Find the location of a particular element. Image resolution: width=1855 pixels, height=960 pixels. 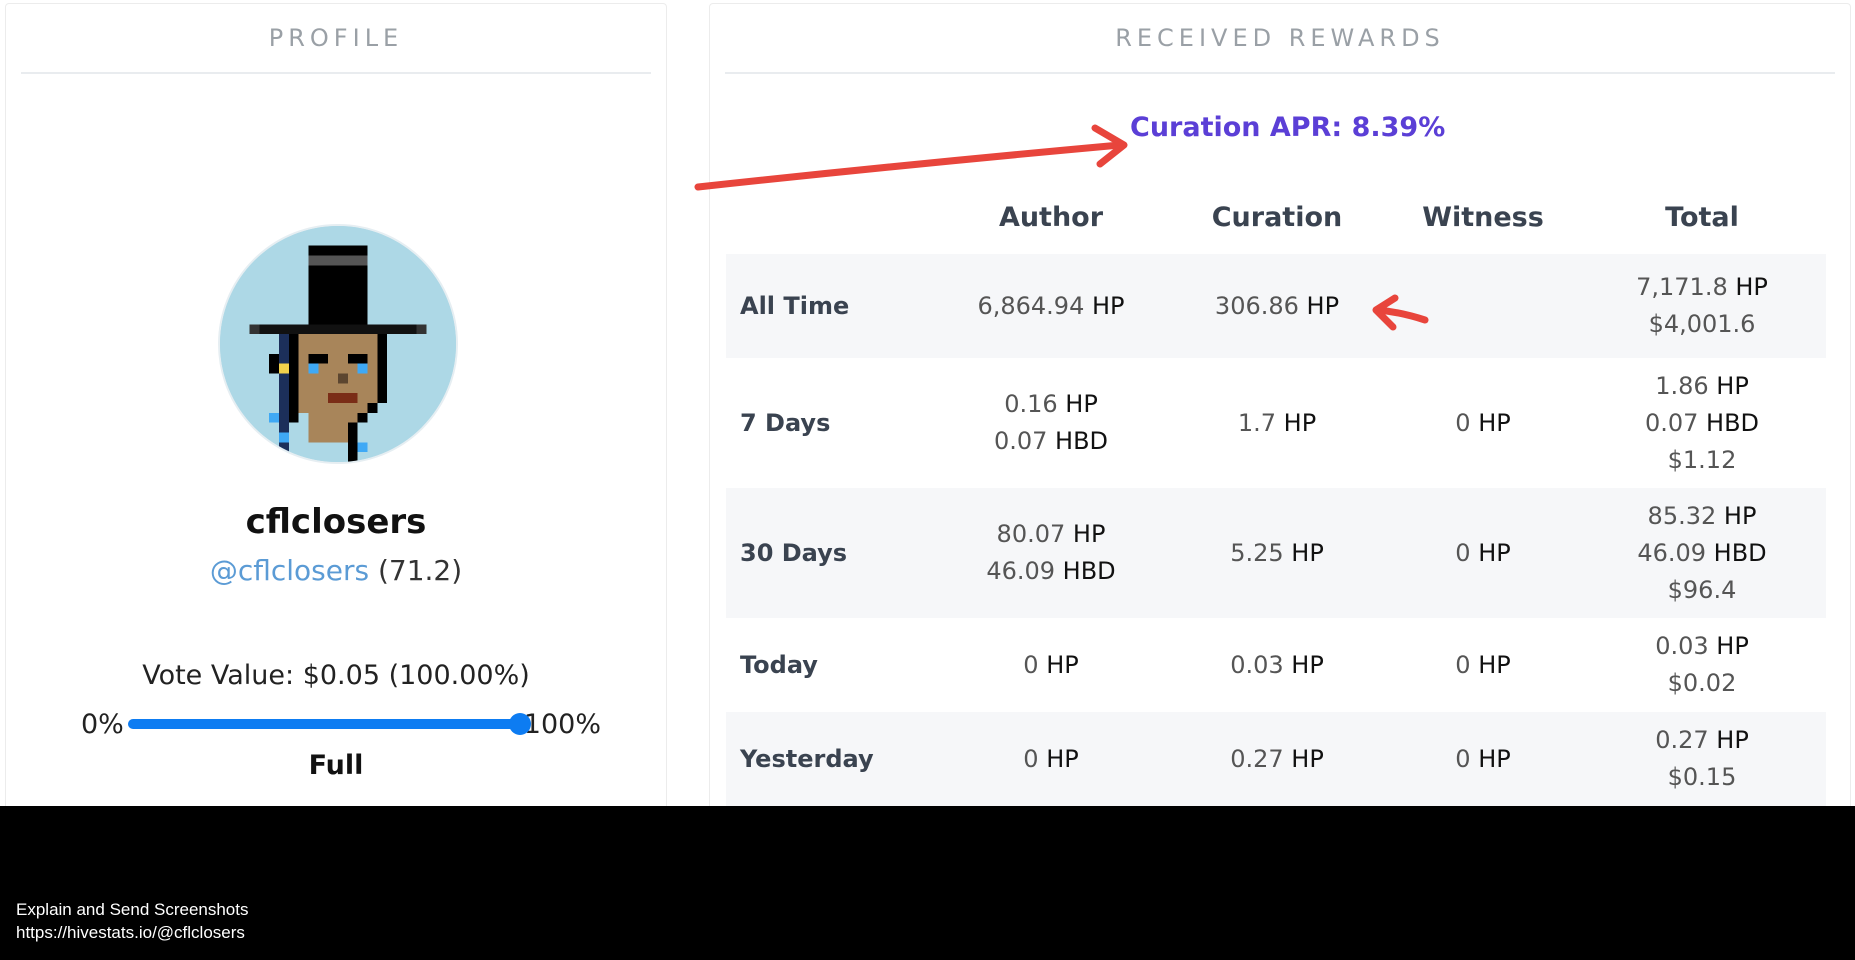

cell-value: $0.15 is located at coordinates (1702, 777).